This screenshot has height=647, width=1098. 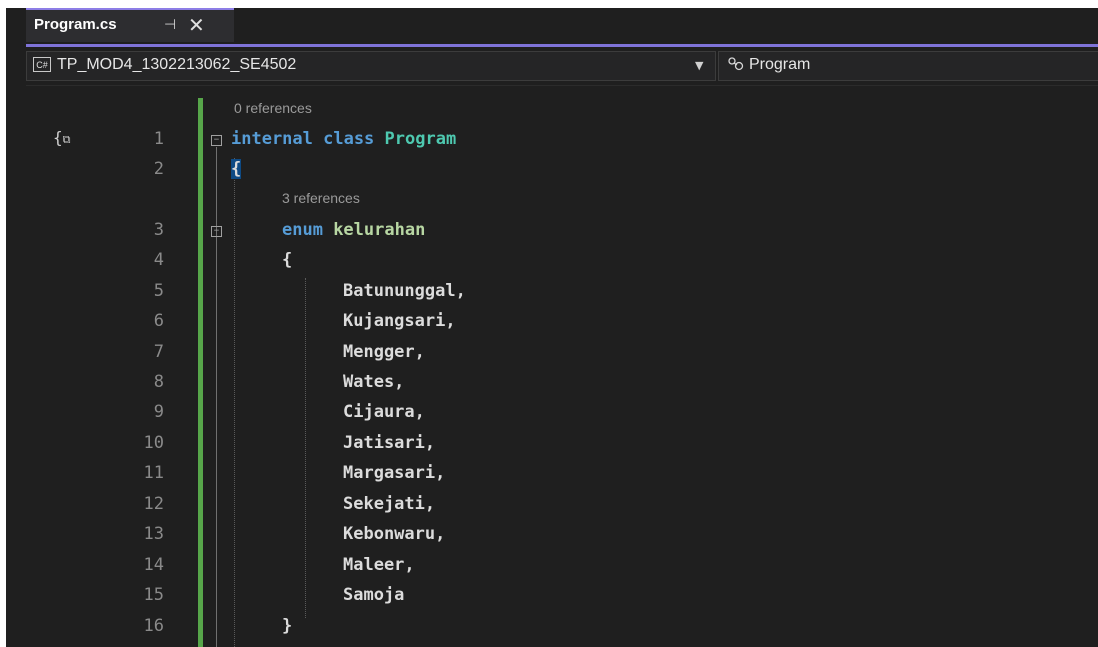 What do you see at coordinates (420, 139) in the screenshot?
I see `class-name: Program` at bounding box center [420, 139].